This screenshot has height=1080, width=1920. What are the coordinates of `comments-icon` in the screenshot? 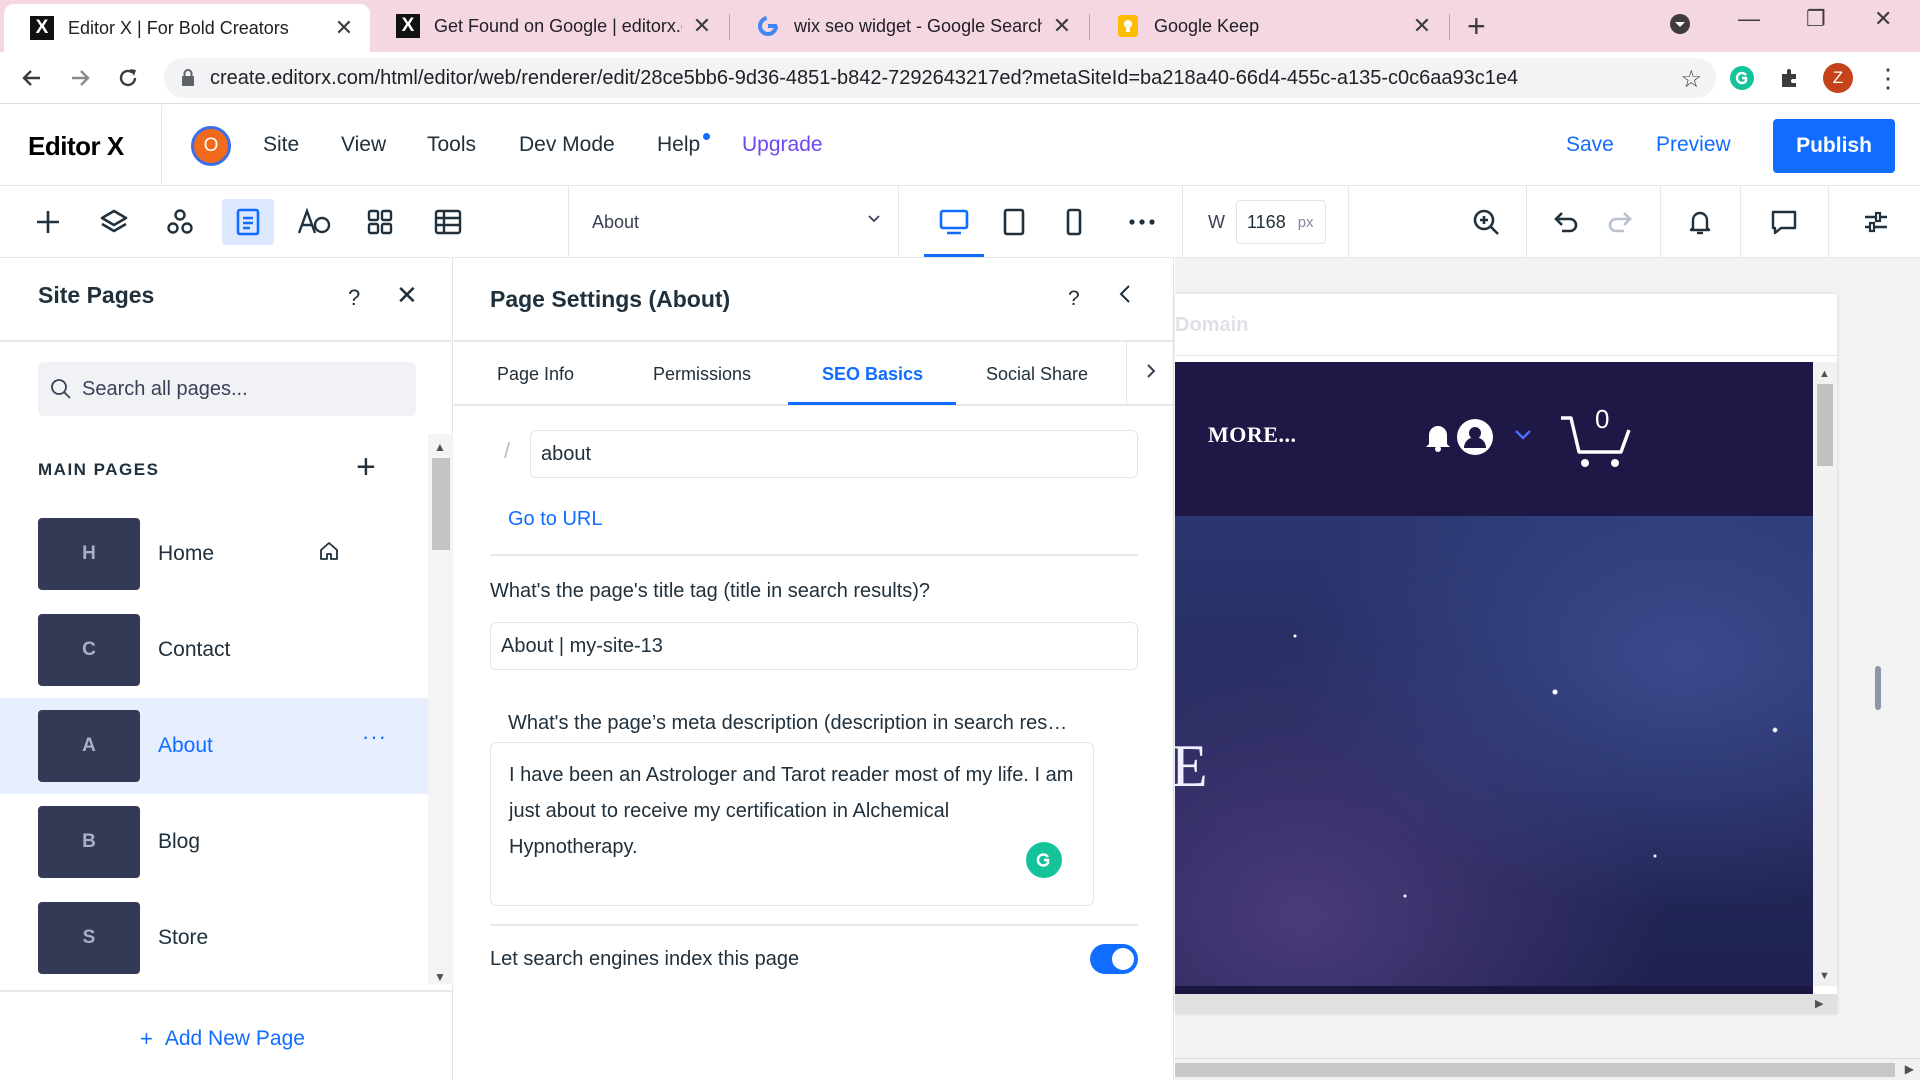 It's located at (1784, 222).